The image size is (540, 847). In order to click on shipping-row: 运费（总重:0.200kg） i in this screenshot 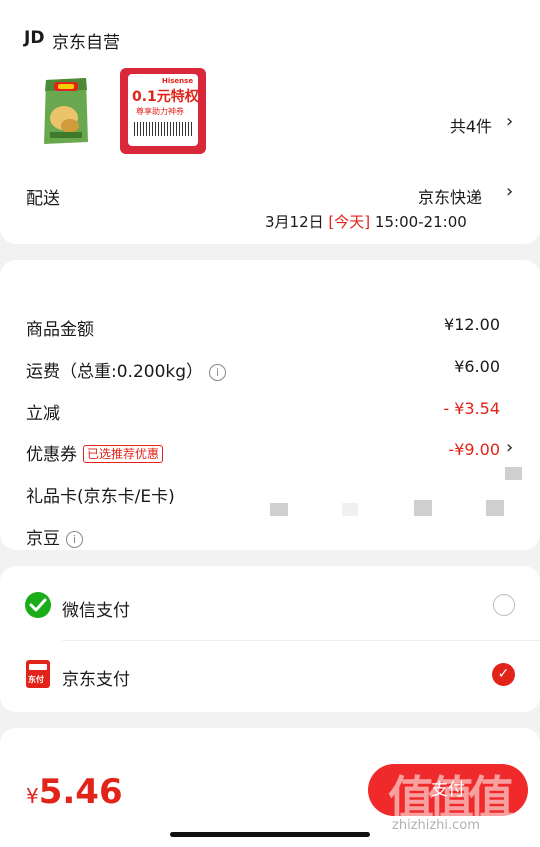, I will do `click(126, 369)`.